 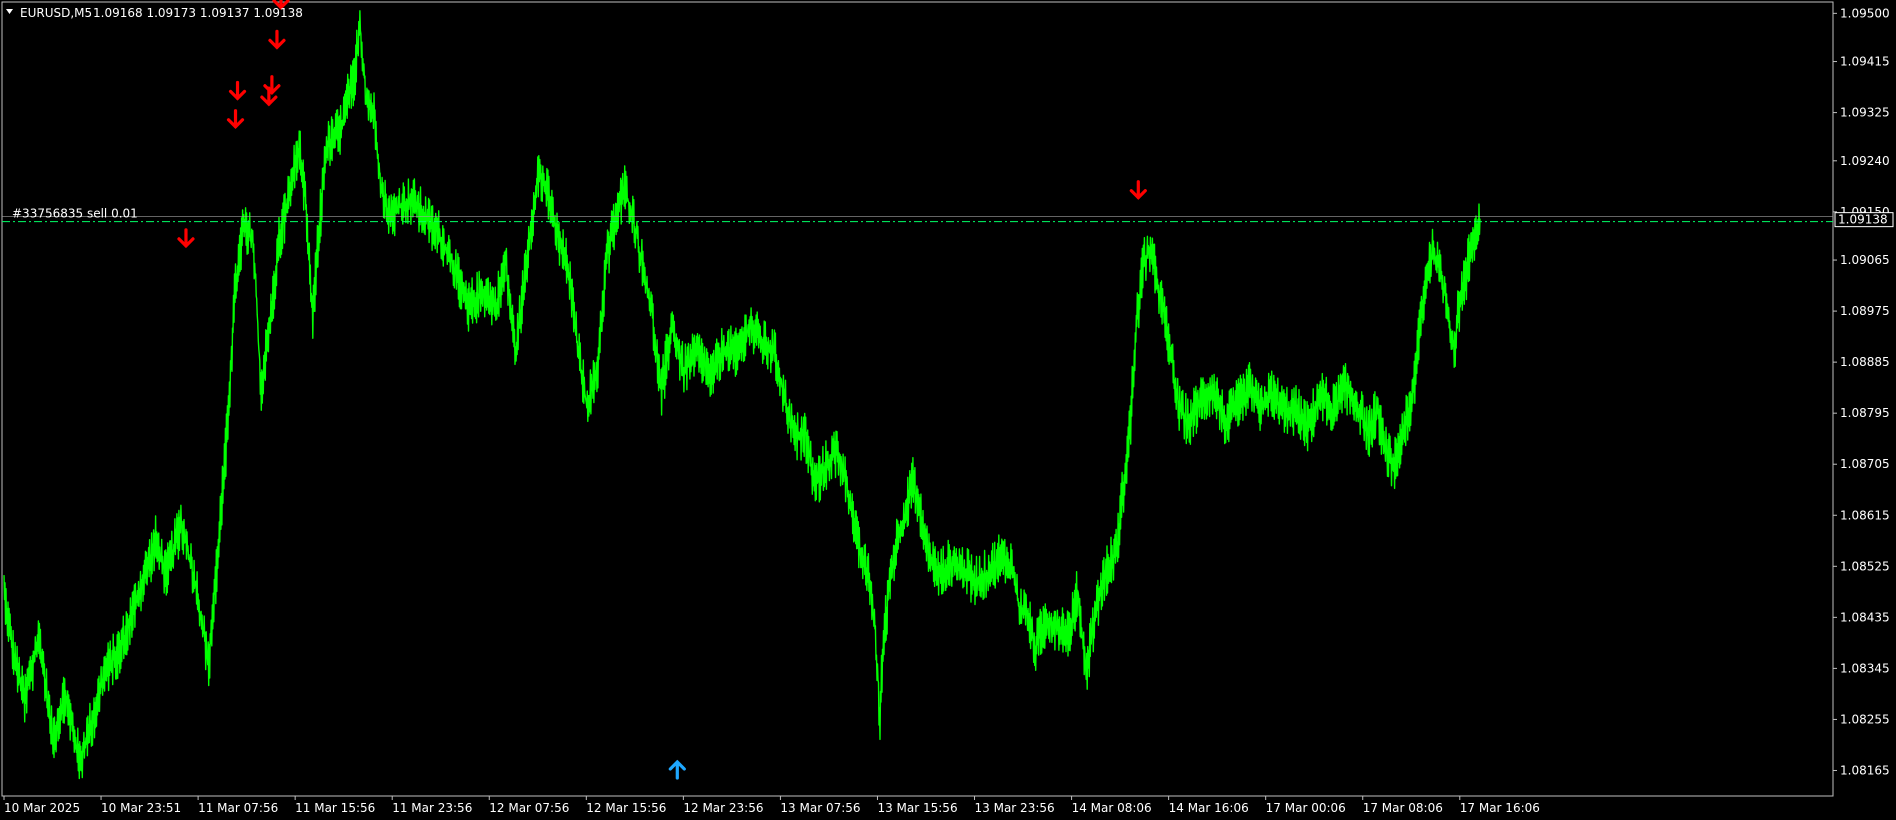 I want to click on y-tick-label: 1.08165, so click(x=1865, y=770).